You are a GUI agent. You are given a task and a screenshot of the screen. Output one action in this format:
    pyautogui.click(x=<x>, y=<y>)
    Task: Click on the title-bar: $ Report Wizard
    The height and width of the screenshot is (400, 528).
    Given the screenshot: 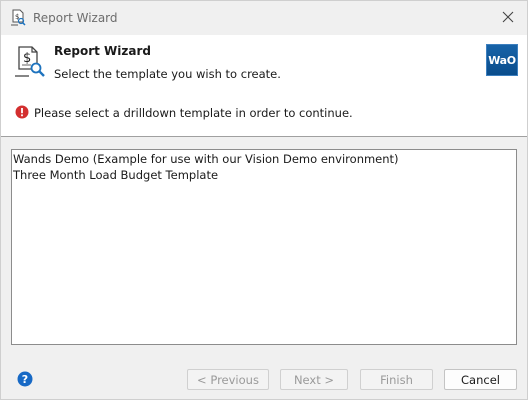 What is the action you would take?
    pyautogui.click(x=264, y=18)
    